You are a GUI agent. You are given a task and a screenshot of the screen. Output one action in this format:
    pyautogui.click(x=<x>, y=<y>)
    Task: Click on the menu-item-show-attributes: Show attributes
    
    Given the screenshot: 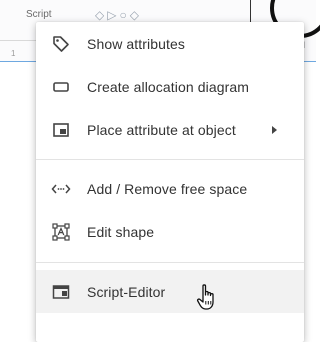 What is the action you would take?
    pyautogui.click(x=170, y=43)
    